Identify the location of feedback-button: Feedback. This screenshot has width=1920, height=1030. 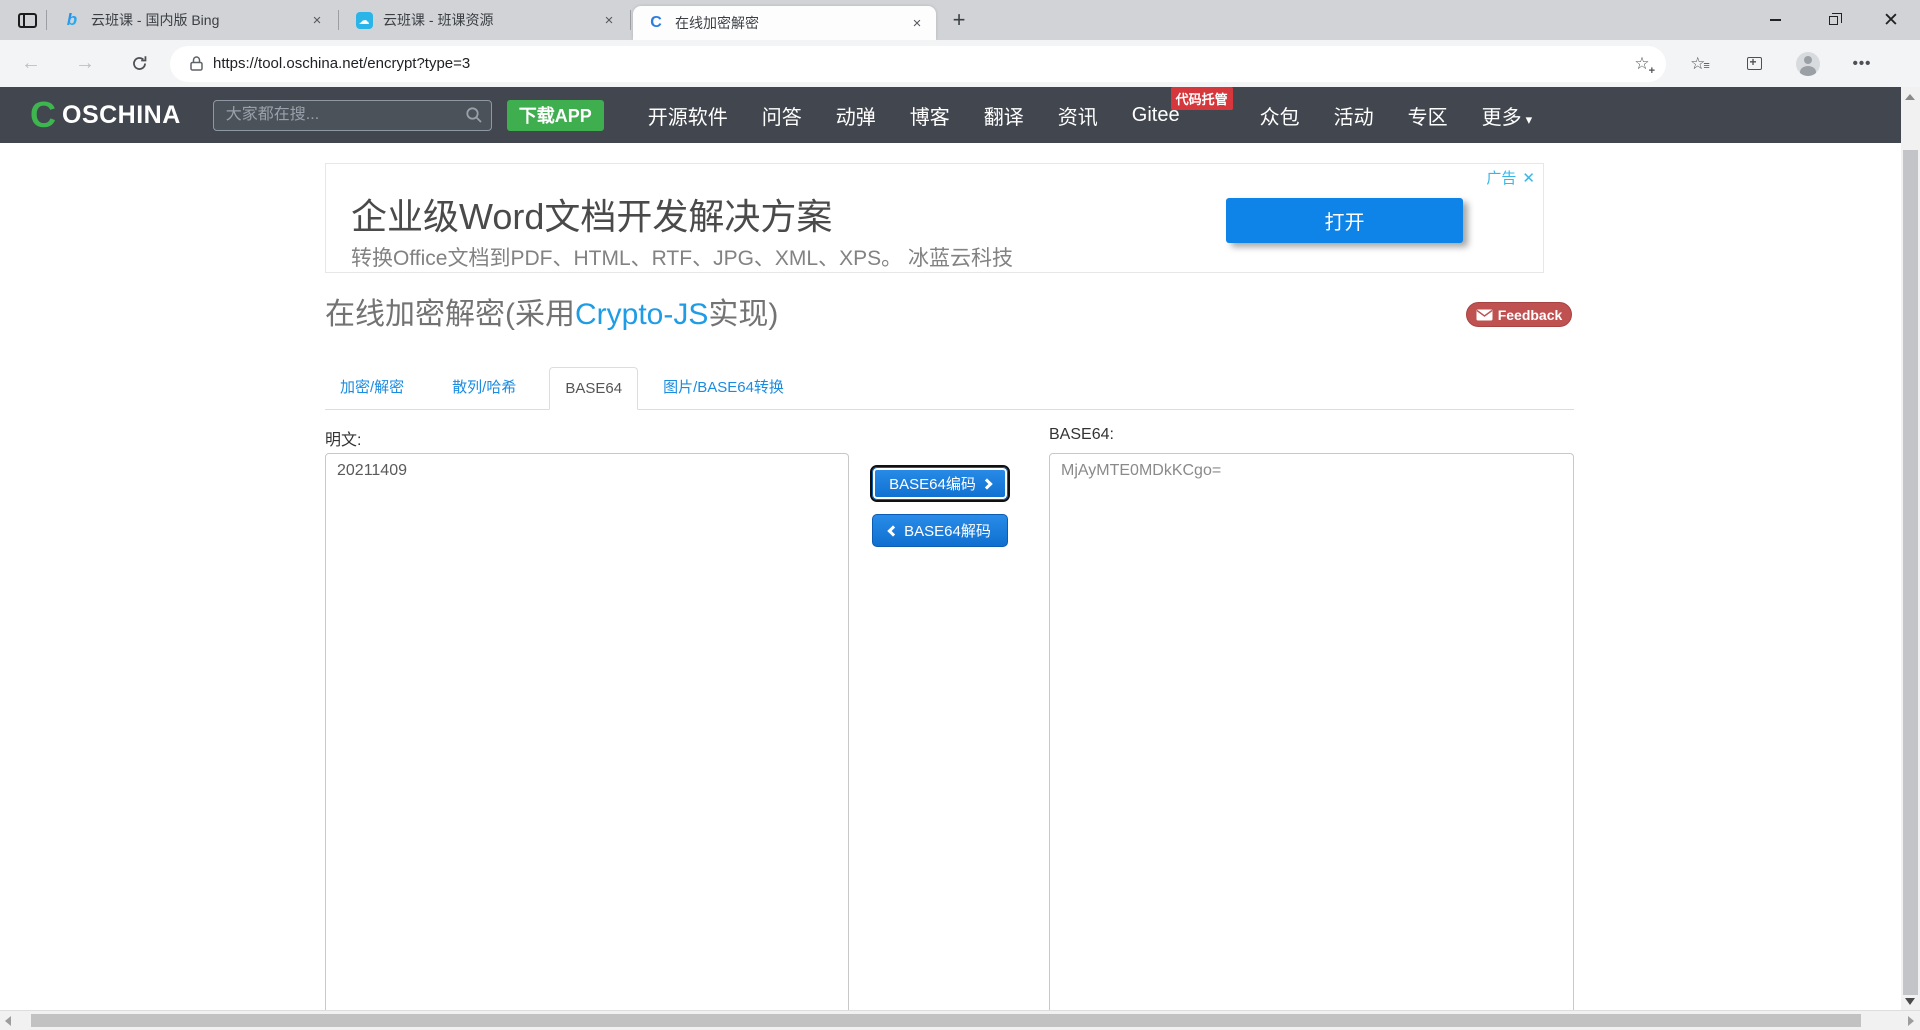
(1519, 314).